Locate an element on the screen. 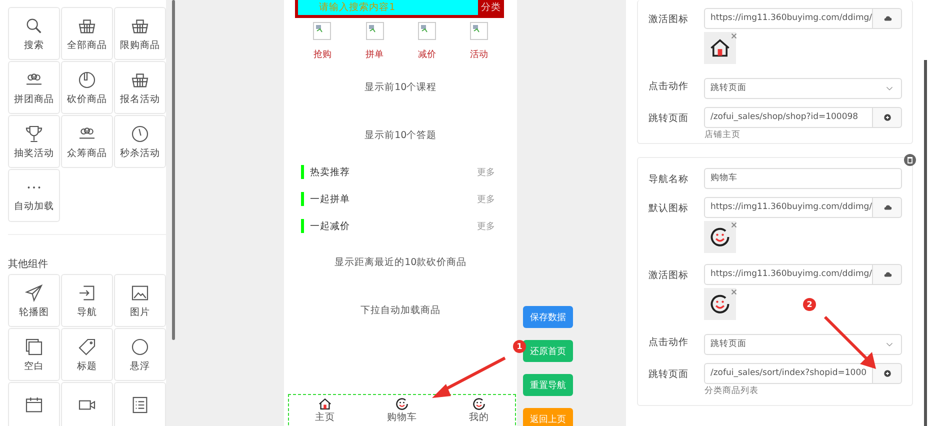 The width and height of the screenshot is (931, 426). component-tile: 搜索 is located at coordinates (34, 33).